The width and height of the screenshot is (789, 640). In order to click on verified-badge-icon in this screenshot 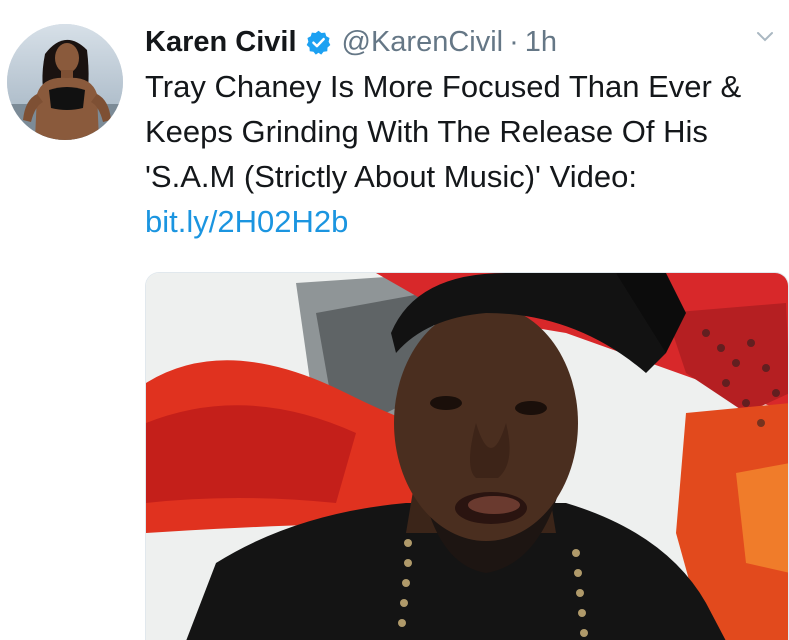, I will do `click(318, 42)`.